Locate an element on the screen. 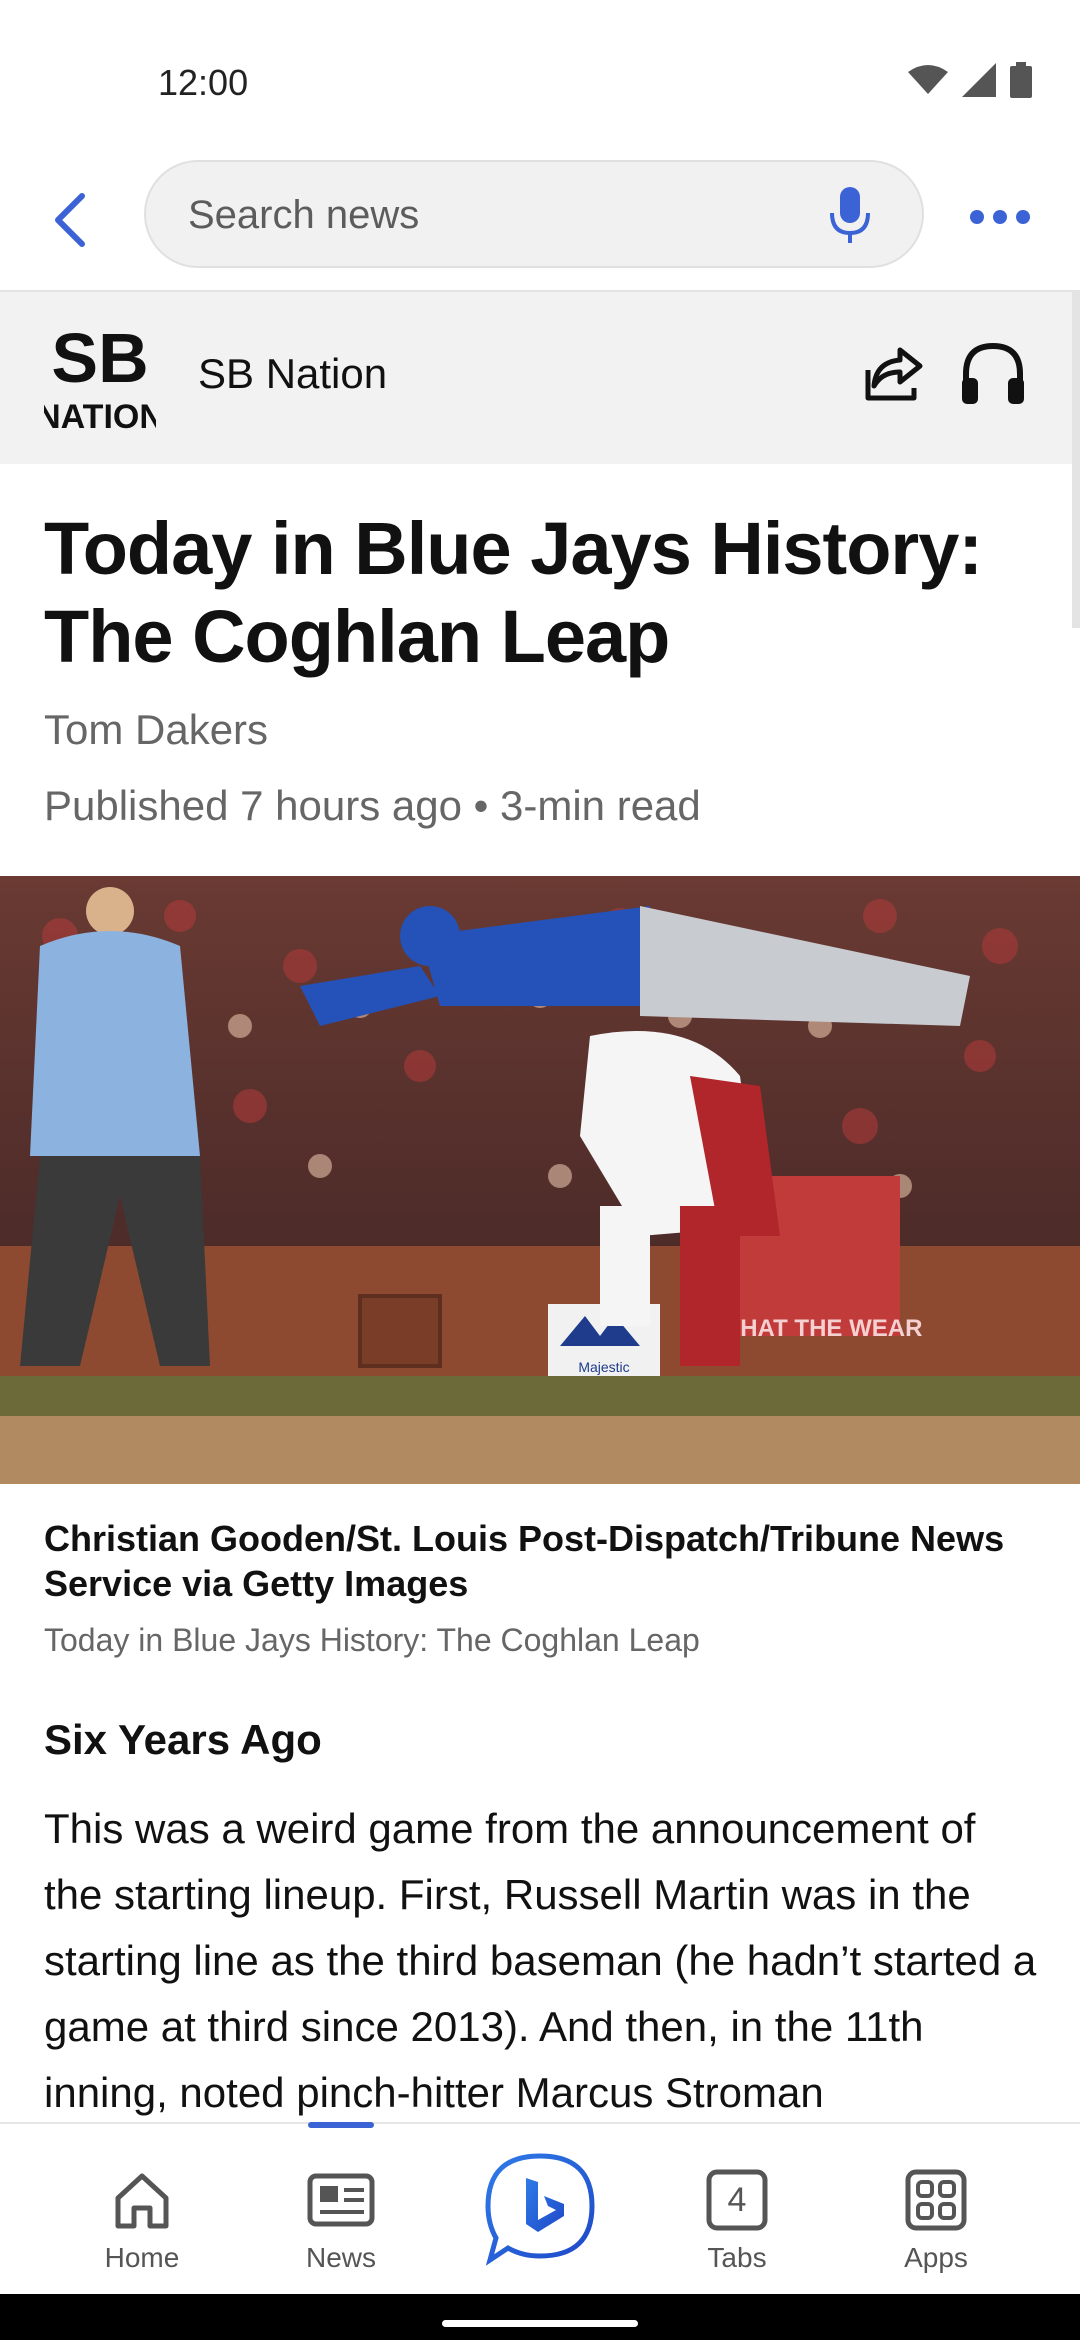  more-dots-icon is located at coordinates (1000, 217).